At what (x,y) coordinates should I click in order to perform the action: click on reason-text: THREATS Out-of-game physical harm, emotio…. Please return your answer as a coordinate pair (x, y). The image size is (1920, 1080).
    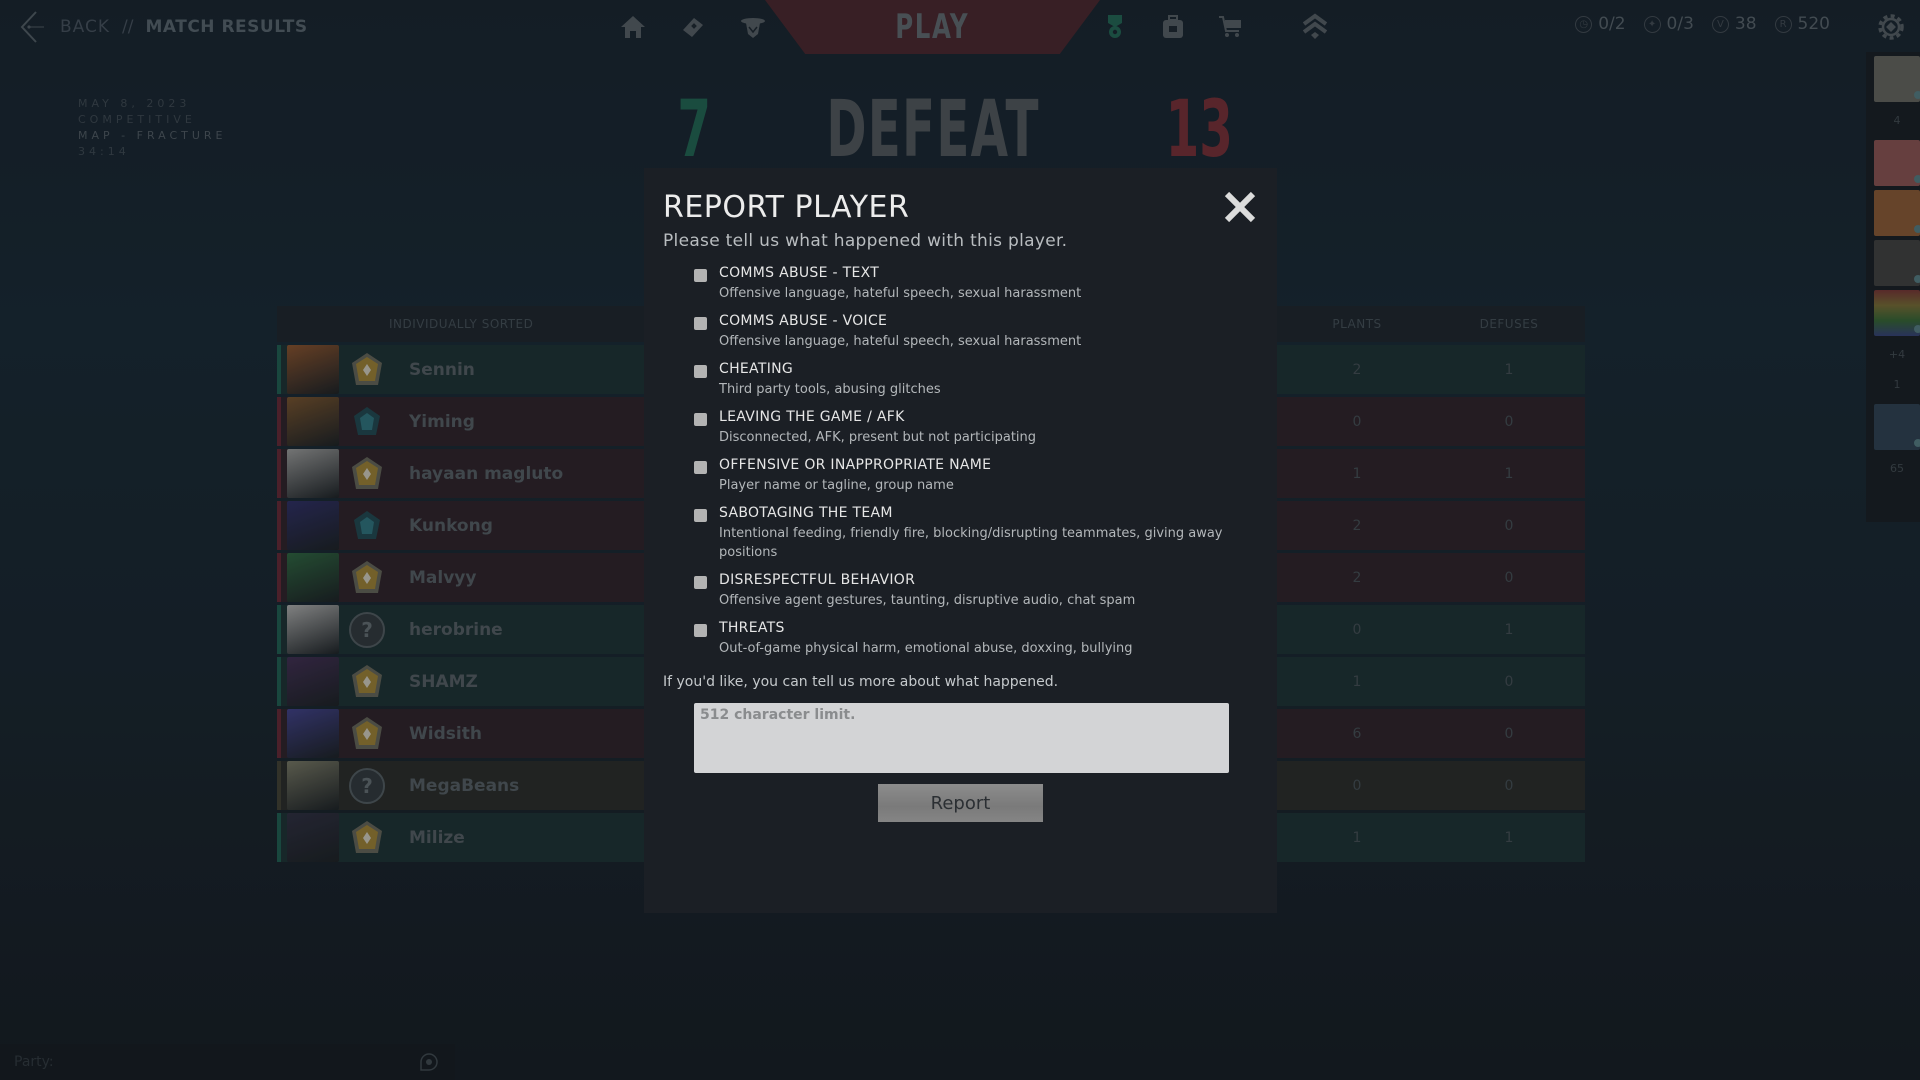
    Looking at the image, I should click on (926, 639).